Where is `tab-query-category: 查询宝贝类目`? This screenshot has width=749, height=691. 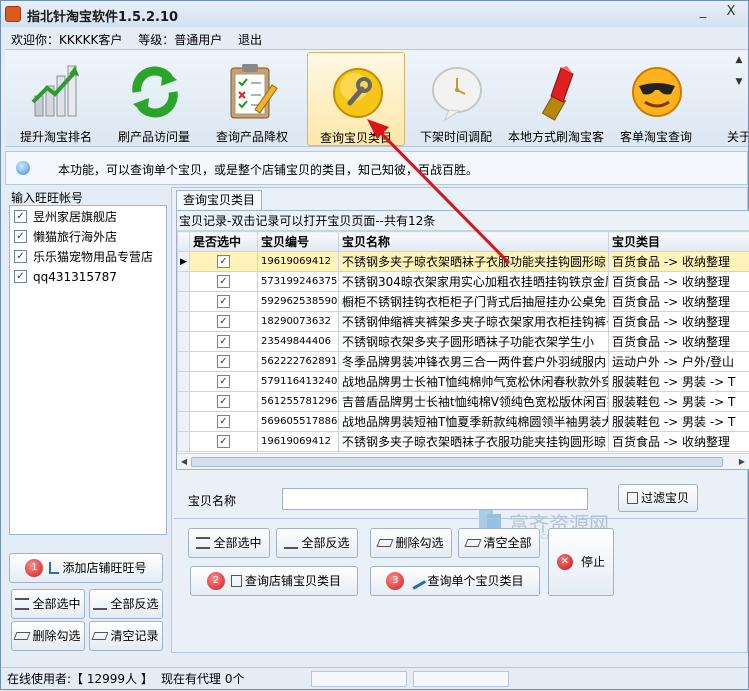
tab-query-category: 查询宝贝类目 is located at coordinates (219, 200).